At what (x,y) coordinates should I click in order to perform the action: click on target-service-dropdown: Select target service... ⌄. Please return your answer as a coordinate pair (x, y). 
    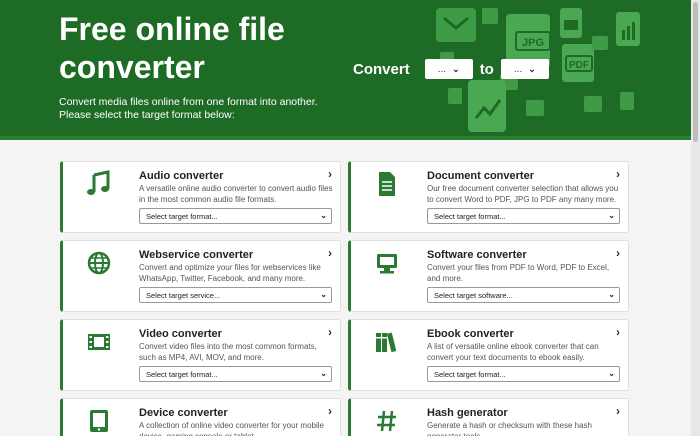
    Looking at the image, I should click on (235, 295).